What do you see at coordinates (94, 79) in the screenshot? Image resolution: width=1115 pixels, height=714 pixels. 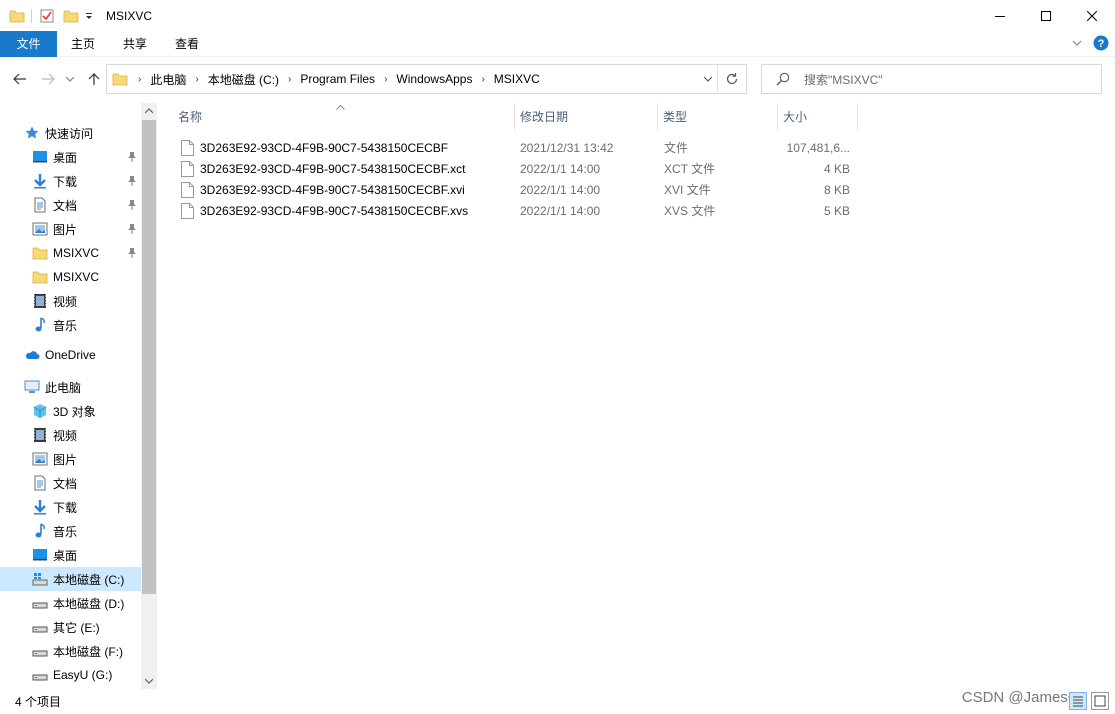 I see `up-button` at bounding box center [94, 79].